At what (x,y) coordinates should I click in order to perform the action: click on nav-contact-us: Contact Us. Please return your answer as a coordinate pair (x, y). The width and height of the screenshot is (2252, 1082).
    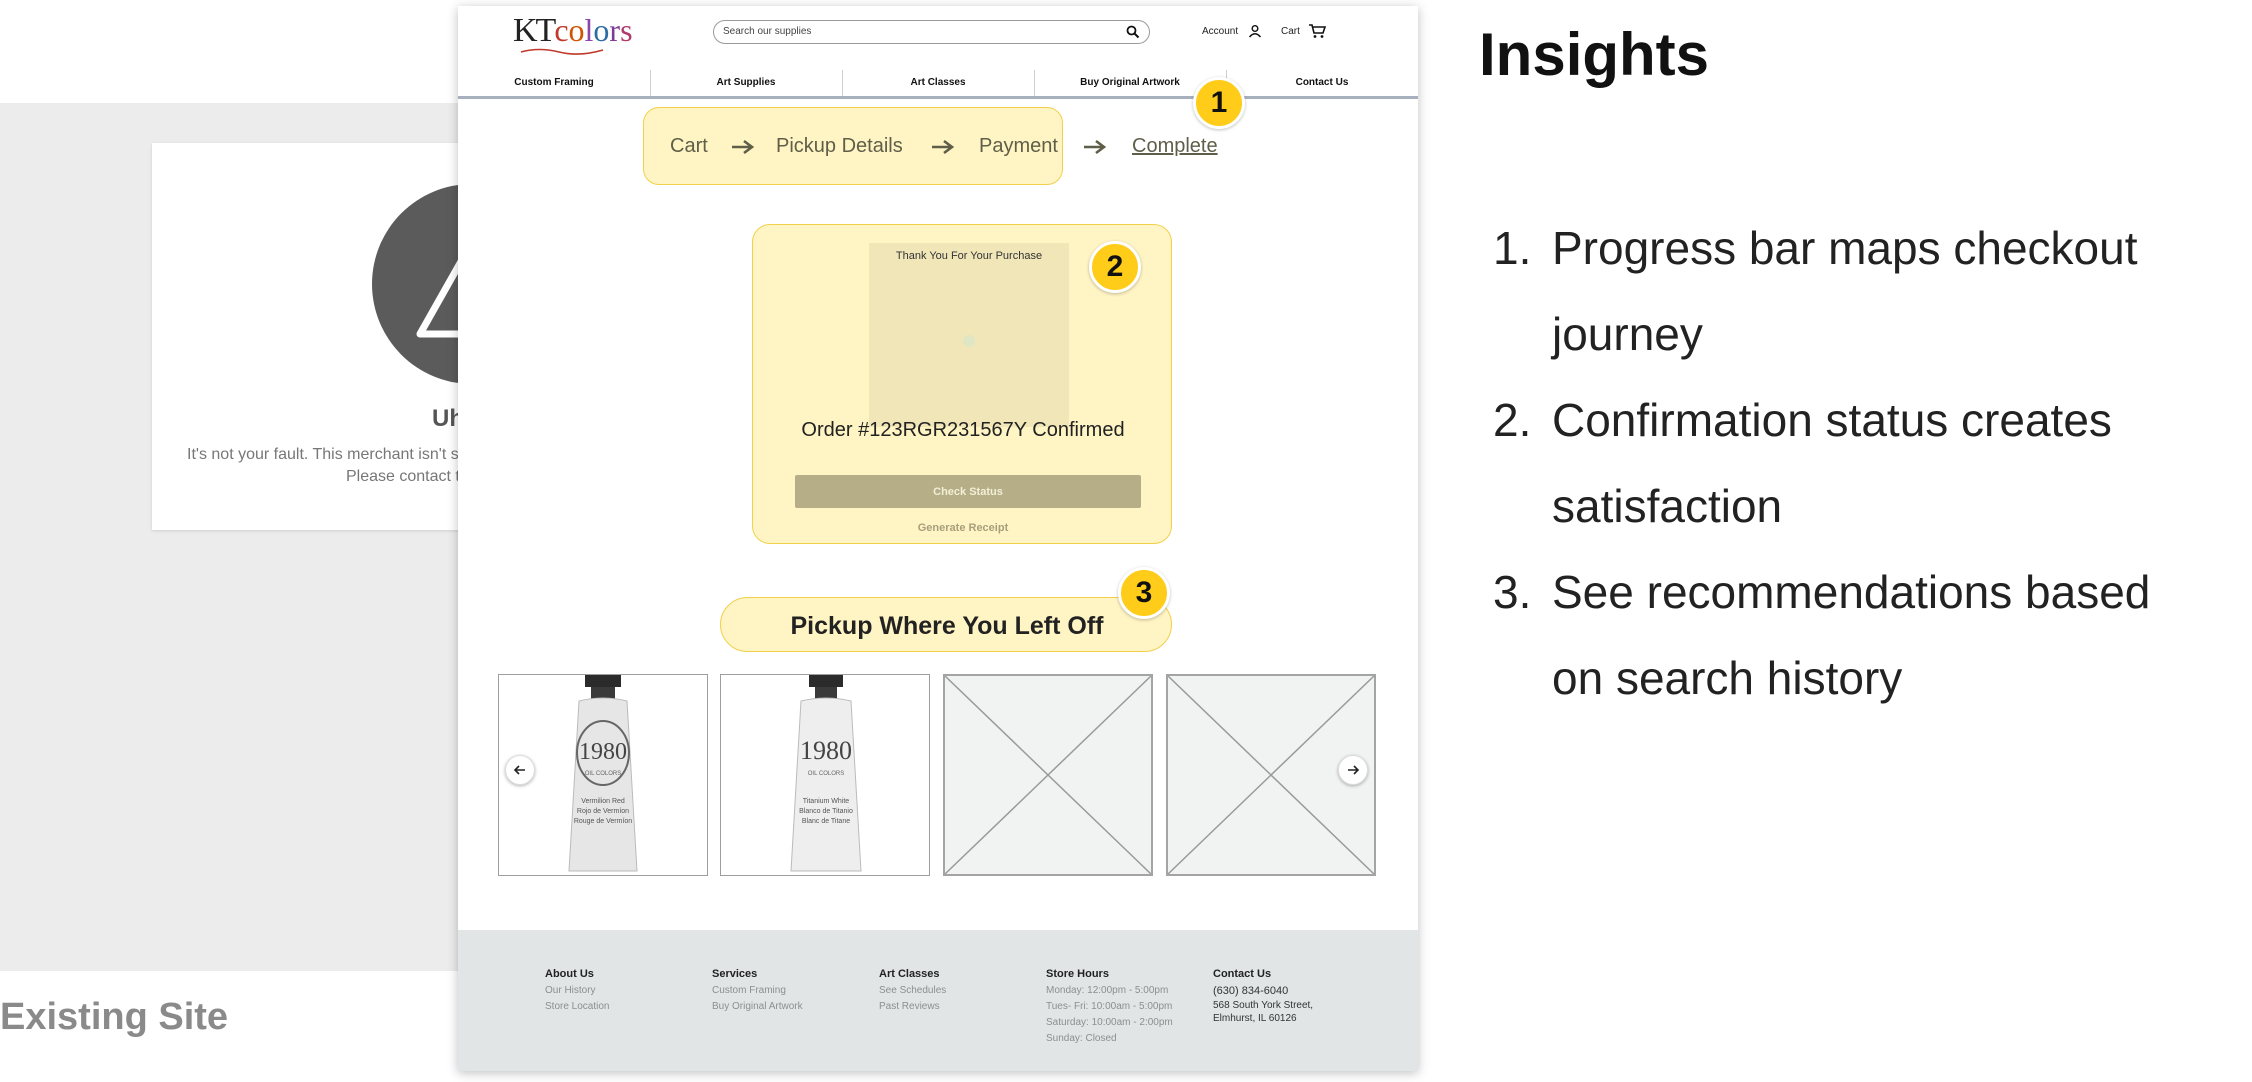
    Looking at the image, I should click on (1322, 82).